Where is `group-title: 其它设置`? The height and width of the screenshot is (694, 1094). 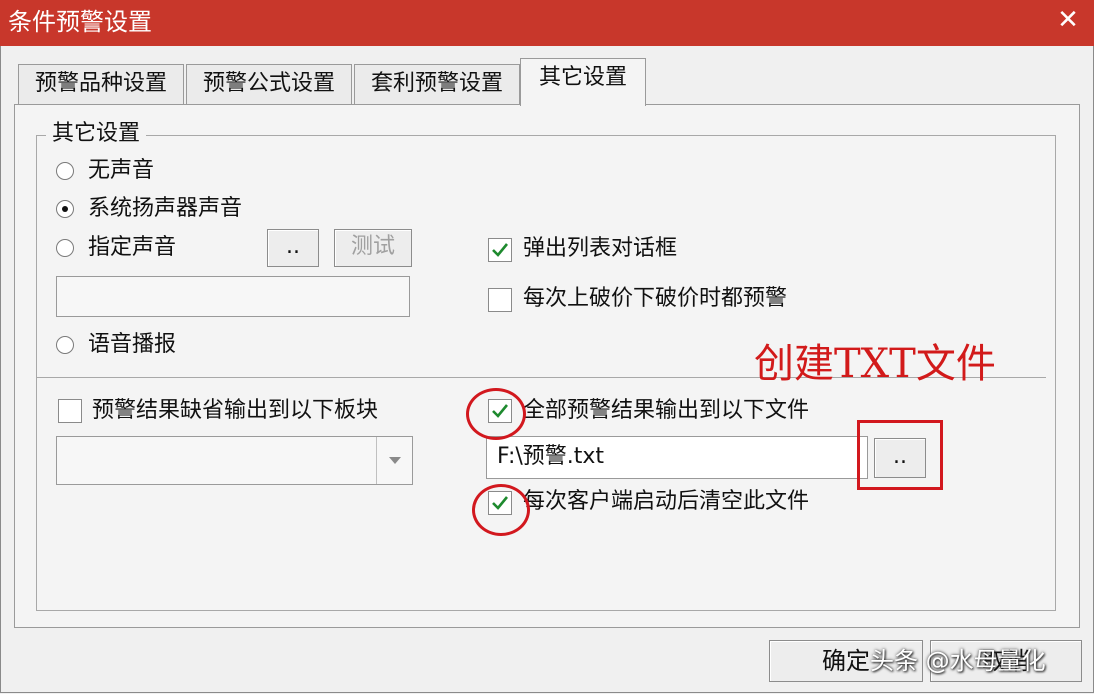
group-title: 其它设置 is located at coordinates (96, 134).